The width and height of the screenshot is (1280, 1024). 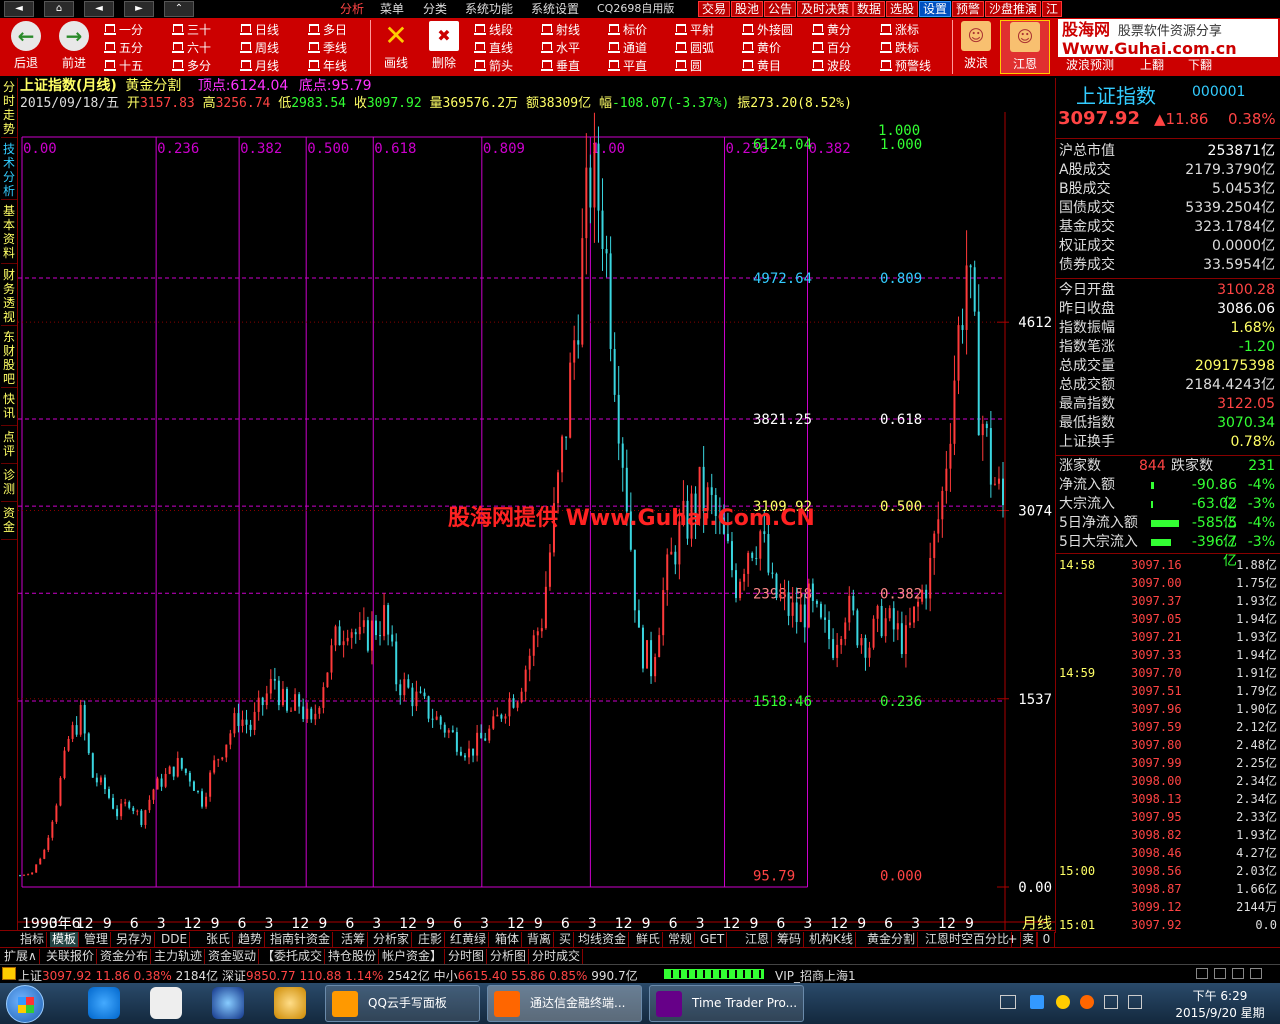 What do you see at coordinates (251, 939) in the screenshot?
I see `indicator-tab: 趋势` at bounding box center [251, 939].